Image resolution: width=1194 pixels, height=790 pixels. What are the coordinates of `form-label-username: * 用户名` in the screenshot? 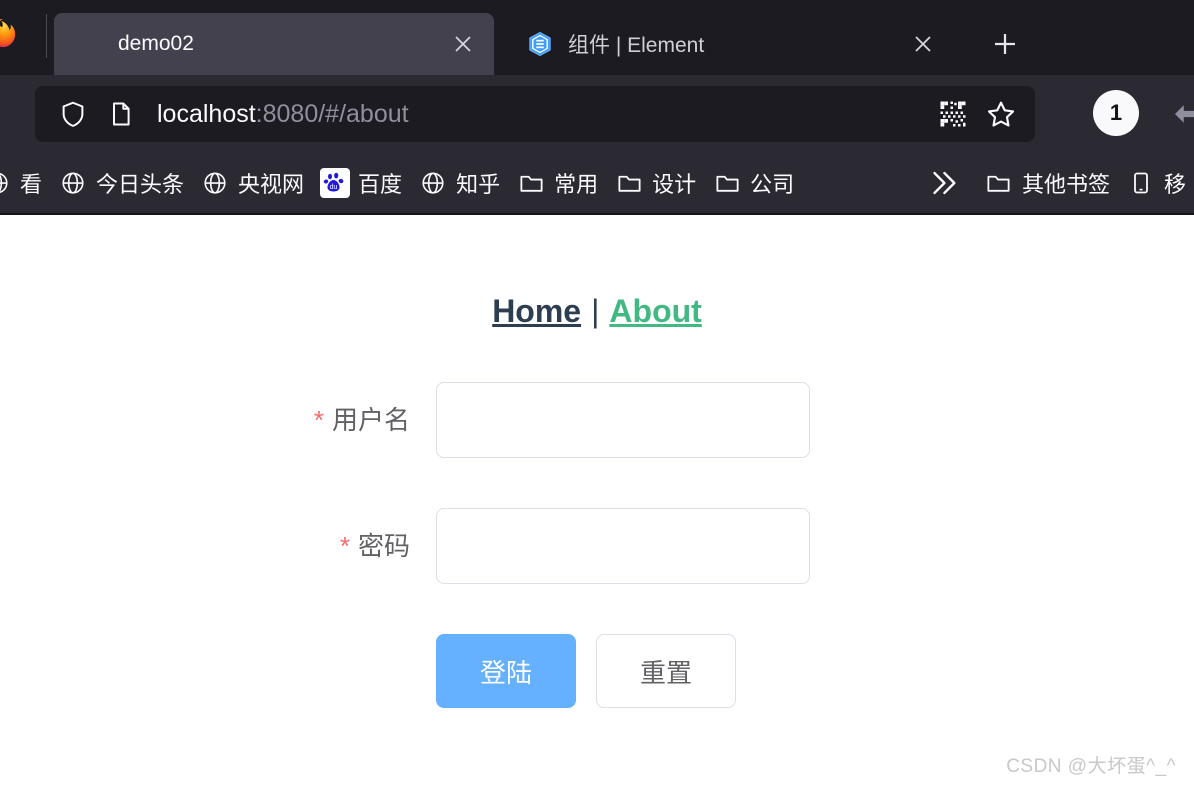 It's located at (218, 420).